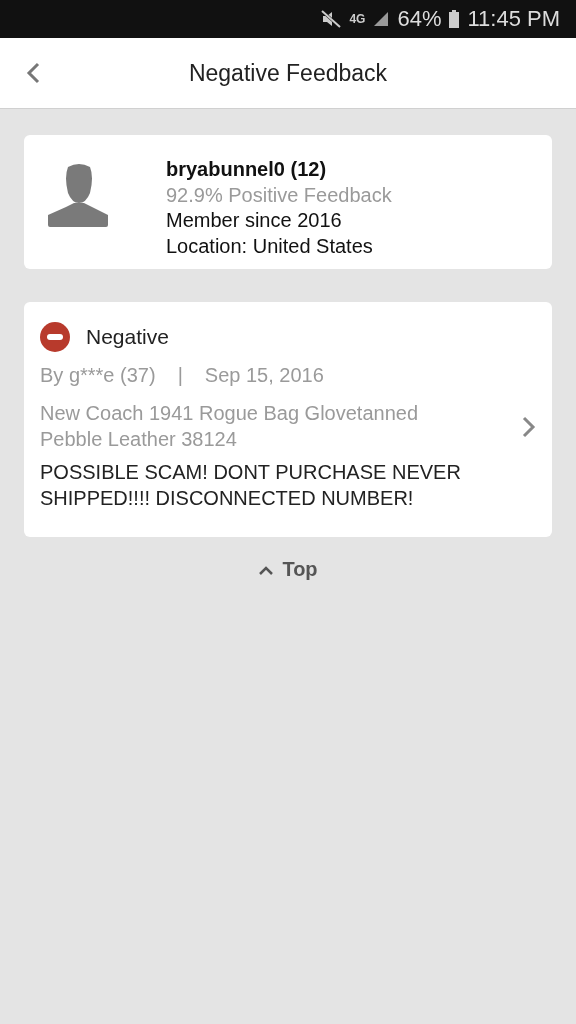 The height and width of the screenshot is (1024, 576). What do you see at coordinates (381, 19) in the screenshot?
I see `signal-icon` at bounding box center [381, 19].